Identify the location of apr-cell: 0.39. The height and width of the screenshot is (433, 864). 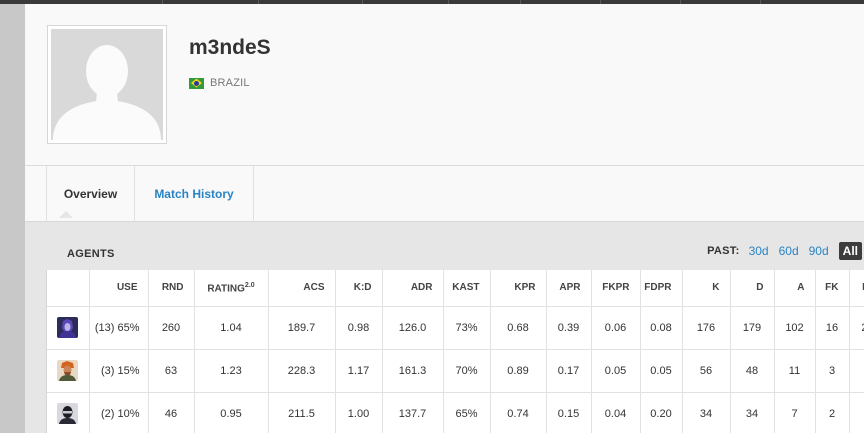
(569, 328).